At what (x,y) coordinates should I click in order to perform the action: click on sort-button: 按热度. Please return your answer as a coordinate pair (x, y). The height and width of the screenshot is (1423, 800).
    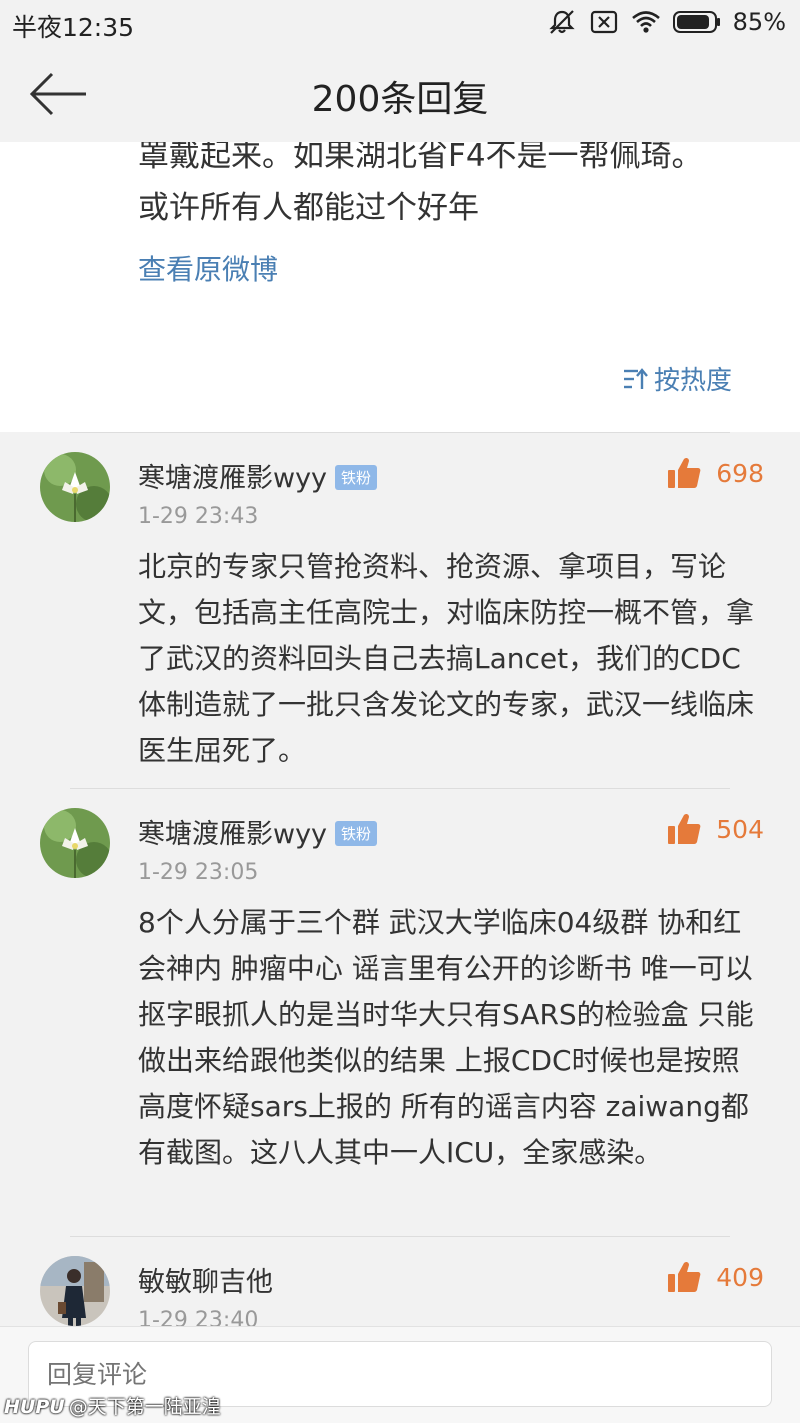
    Looking at the image, I should click on (677, 378).